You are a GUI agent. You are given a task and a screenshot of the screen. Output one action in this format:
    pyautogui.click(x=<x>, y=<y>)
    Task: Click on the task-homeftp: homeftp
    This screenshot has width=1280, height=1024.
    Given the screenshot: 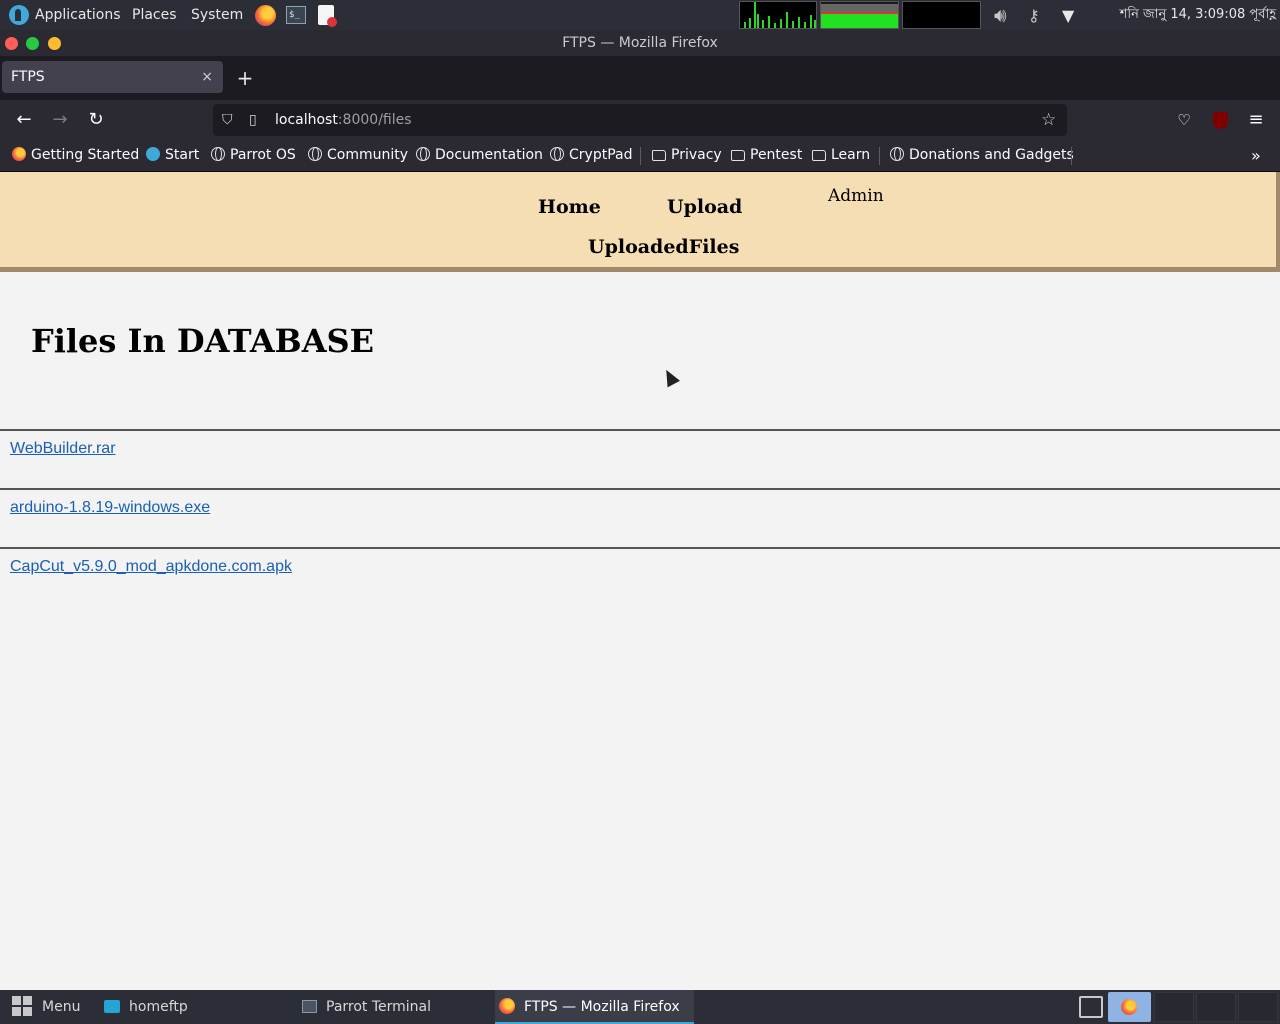 What is the action you would take?
    pyautogui.click(x=146, y=1007)
    